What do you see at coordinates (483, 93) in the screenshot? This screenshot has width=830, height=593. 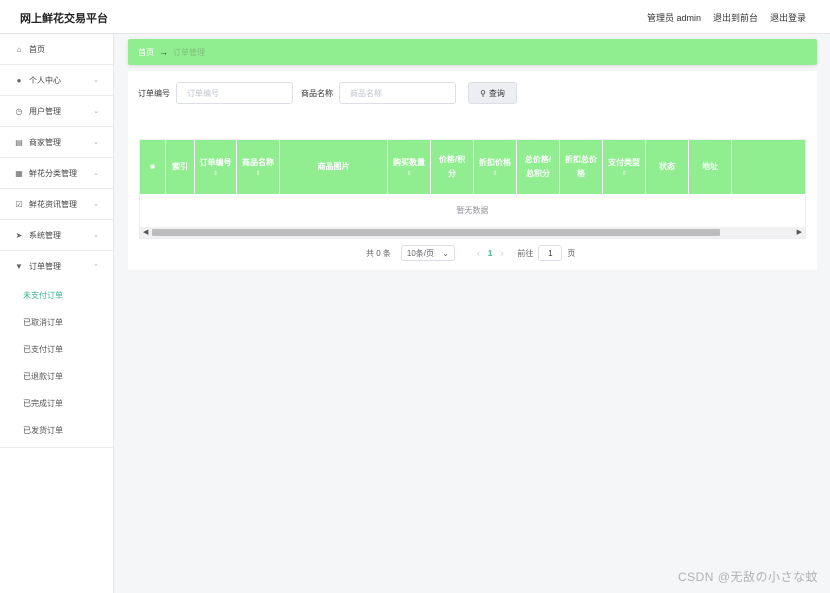 I see `search-icon: ⚲` at bounding box center [483, 93].